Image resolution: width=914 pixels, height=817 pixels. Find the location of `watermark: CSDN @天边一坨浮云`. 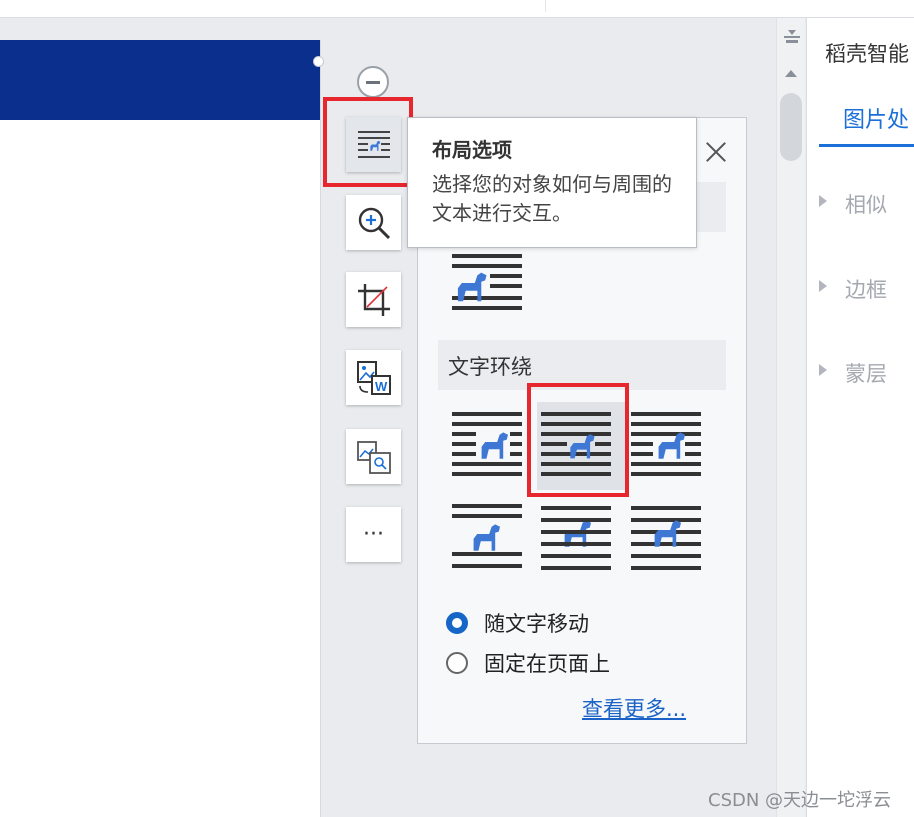

watermark: CSDN @天边一坨浮云 is located at coordinates (800, 800).